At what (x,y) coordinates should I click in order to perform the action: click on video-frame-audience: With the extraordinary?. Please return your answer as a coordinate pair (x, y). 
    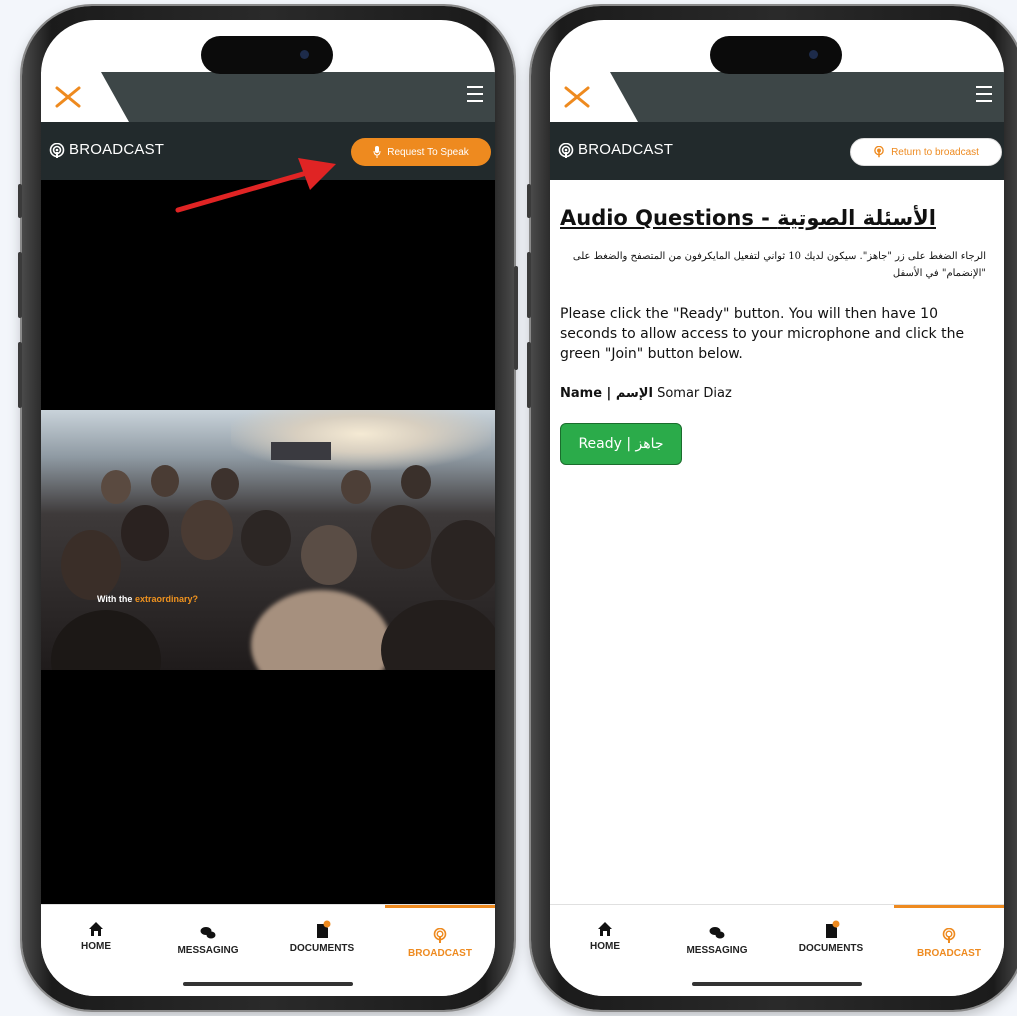
    Looking at the image, I should click on (268, 540).